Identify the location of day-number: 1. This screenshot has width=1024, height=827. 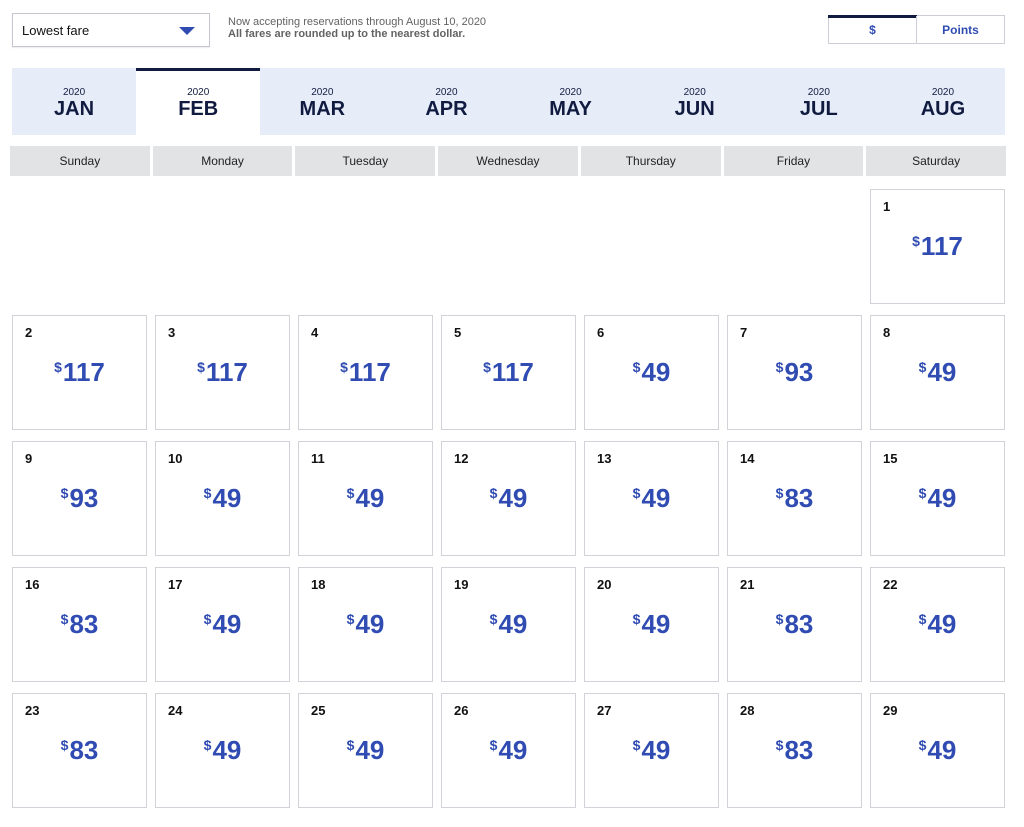
(887, 206).